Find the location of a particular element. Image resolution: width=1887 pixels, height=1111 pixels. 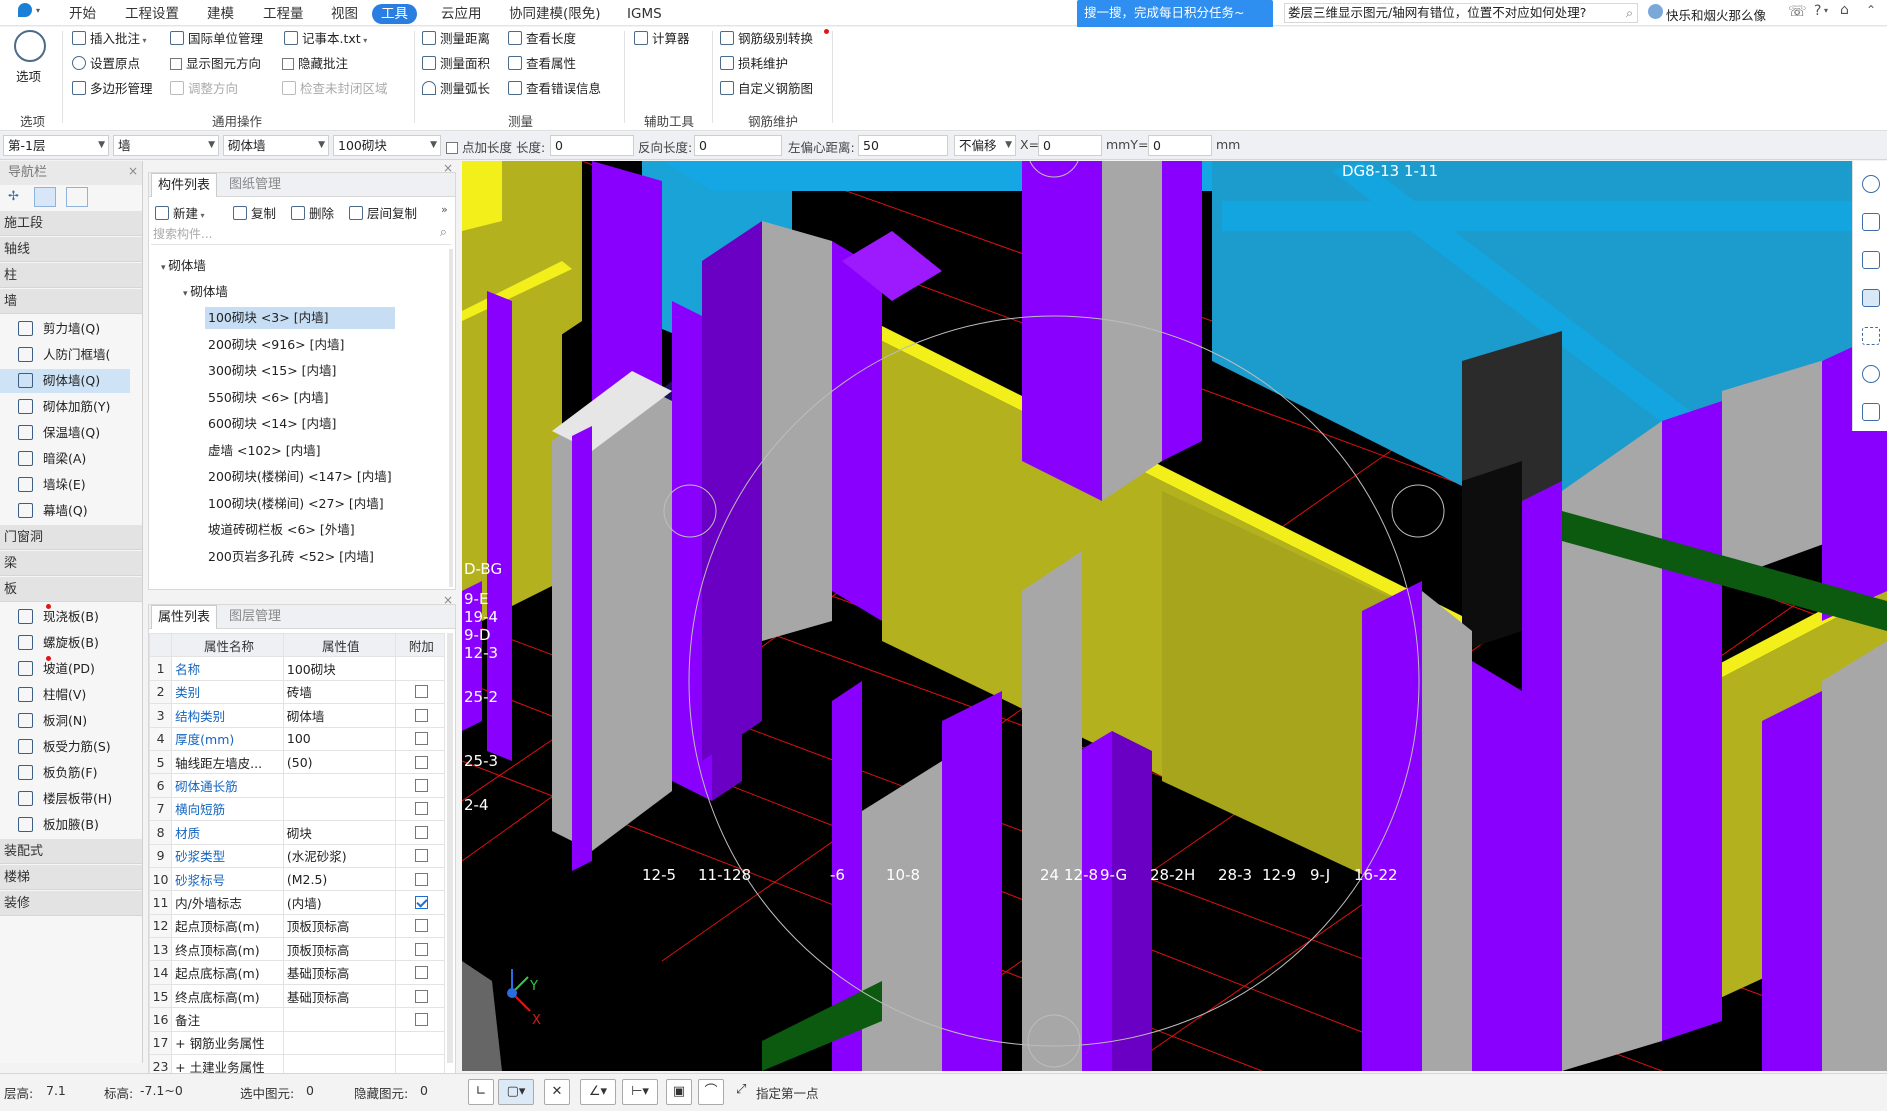

tab-properties: 属性列表 is located at coordinates (184, 617).